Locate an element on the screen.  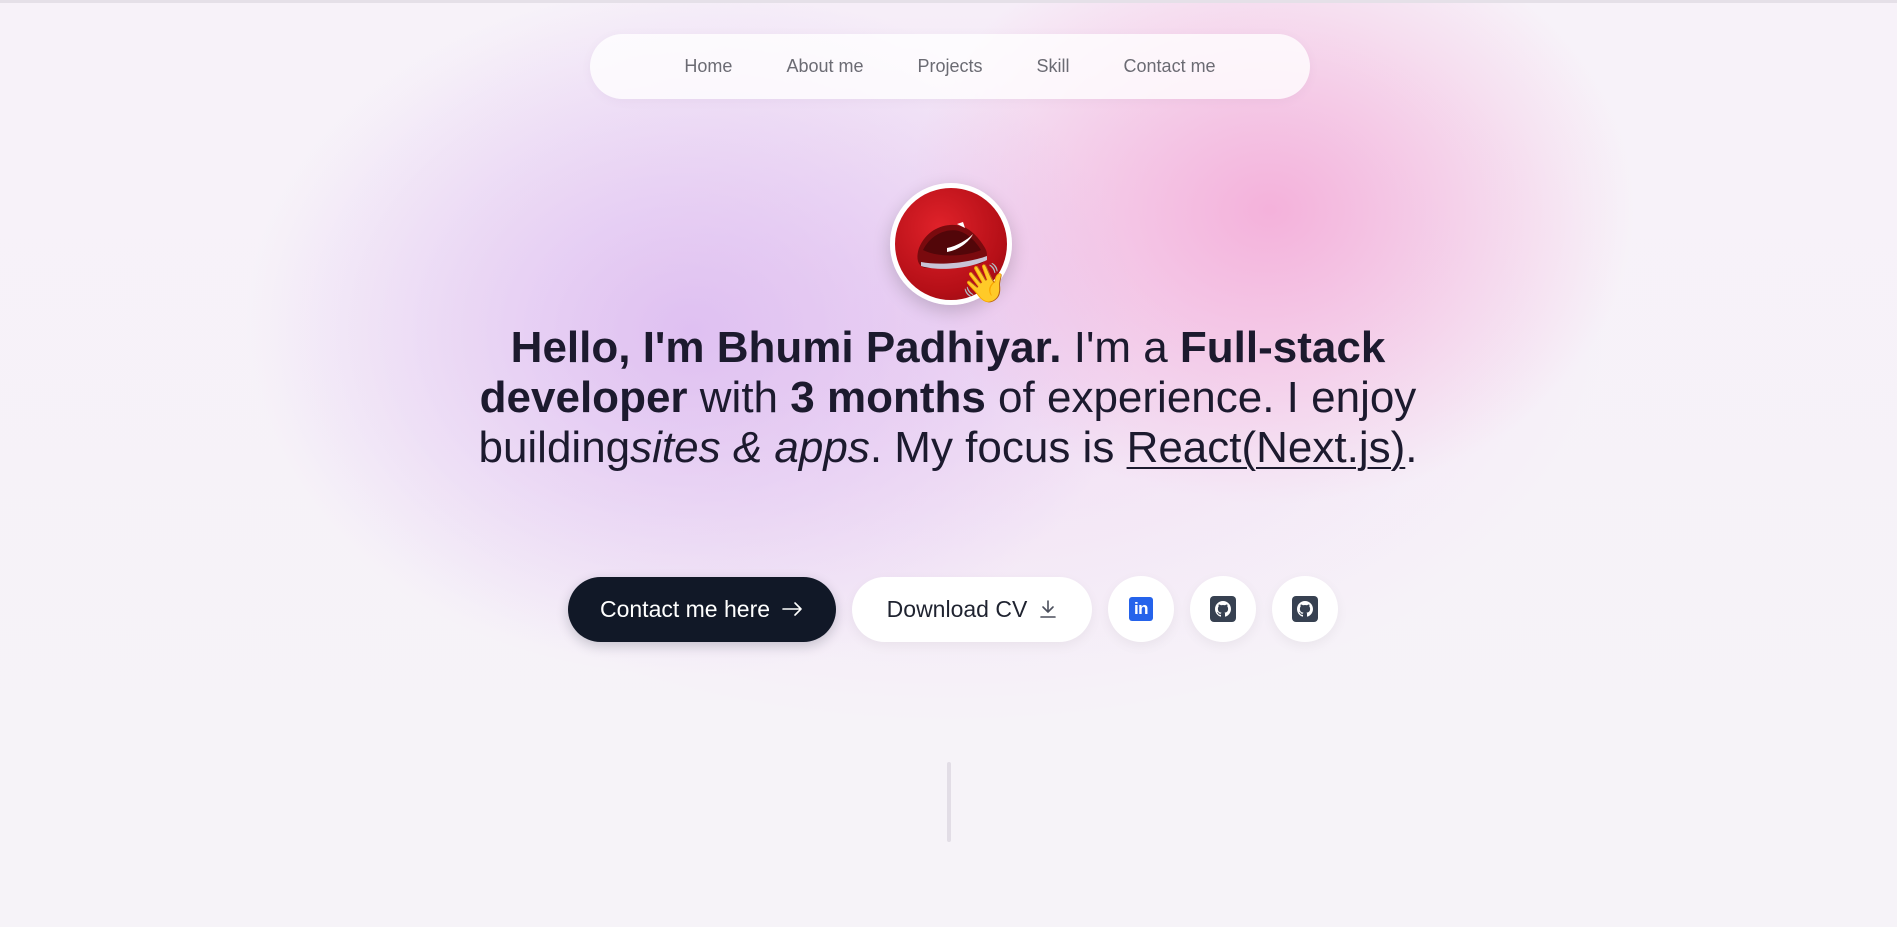
top-border is located at coordinates (948, 1).